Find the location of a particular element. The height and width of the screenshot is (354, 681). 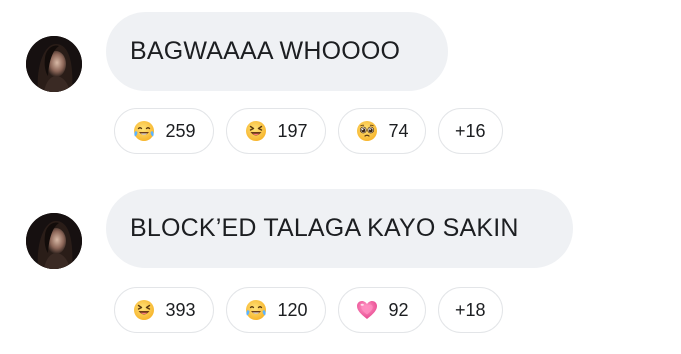

message-bubble: BAGWAAAA WHOOOO is located at coordinates (277, 51).